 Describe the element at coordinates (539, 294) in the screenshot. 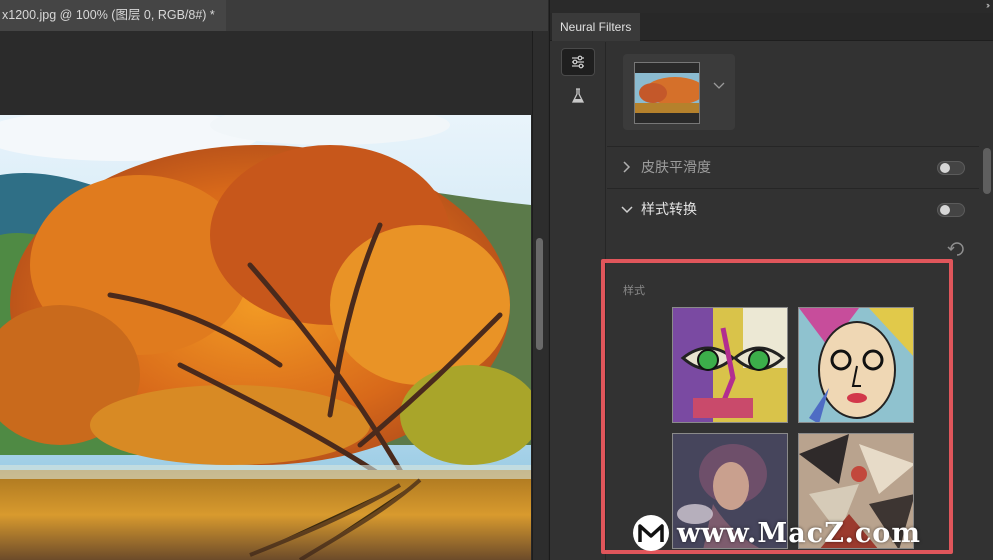

I see `document-scrollbar-thumb` at that location.